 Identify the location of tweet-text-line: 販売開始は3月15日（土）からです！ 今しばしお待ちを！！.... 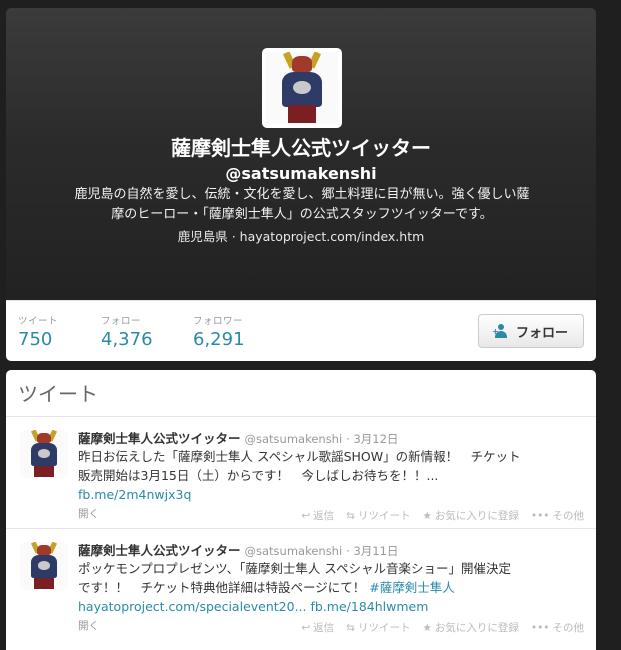
(258, 475).